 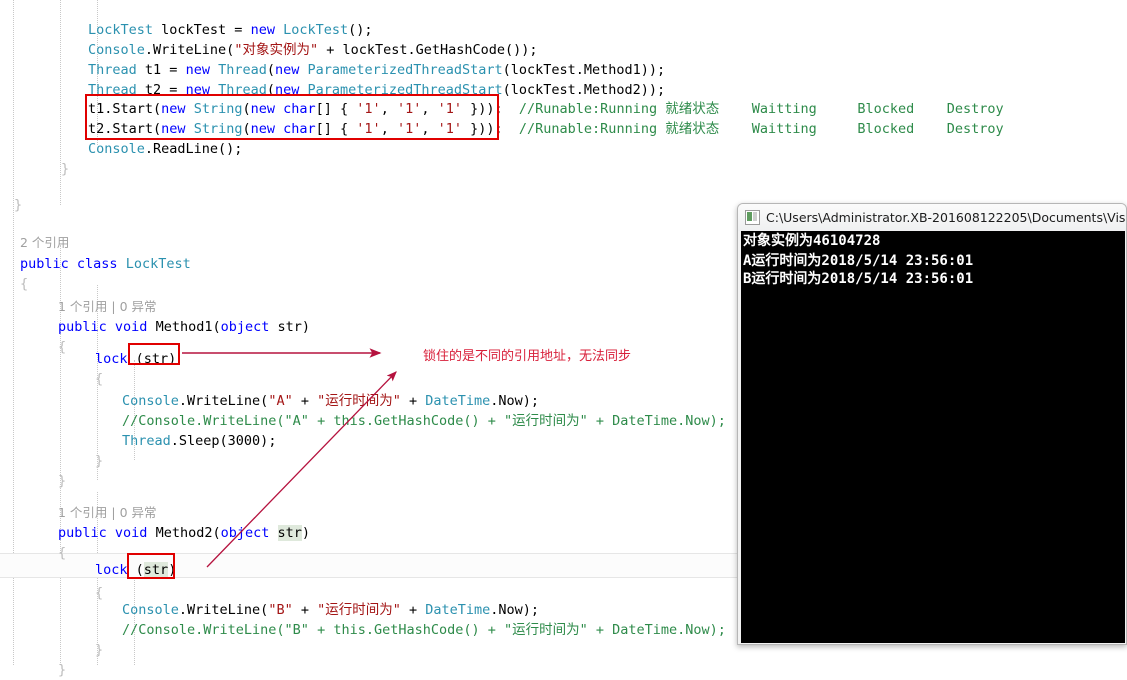 I want to click on code-token: (, so click(x=246, y=129).